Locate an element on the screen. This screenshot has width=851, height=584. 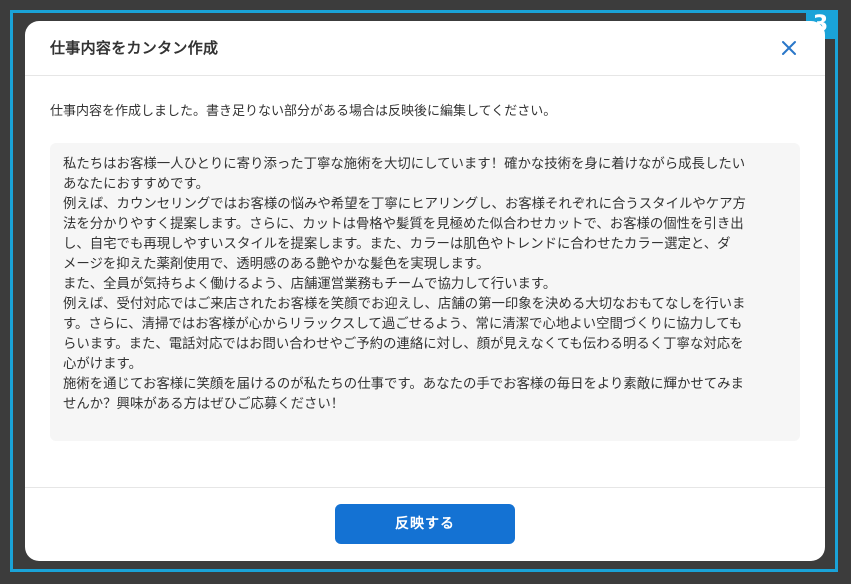
modal-title: 仕事内容をカンタン作成 is located at coordinates (134, 48).